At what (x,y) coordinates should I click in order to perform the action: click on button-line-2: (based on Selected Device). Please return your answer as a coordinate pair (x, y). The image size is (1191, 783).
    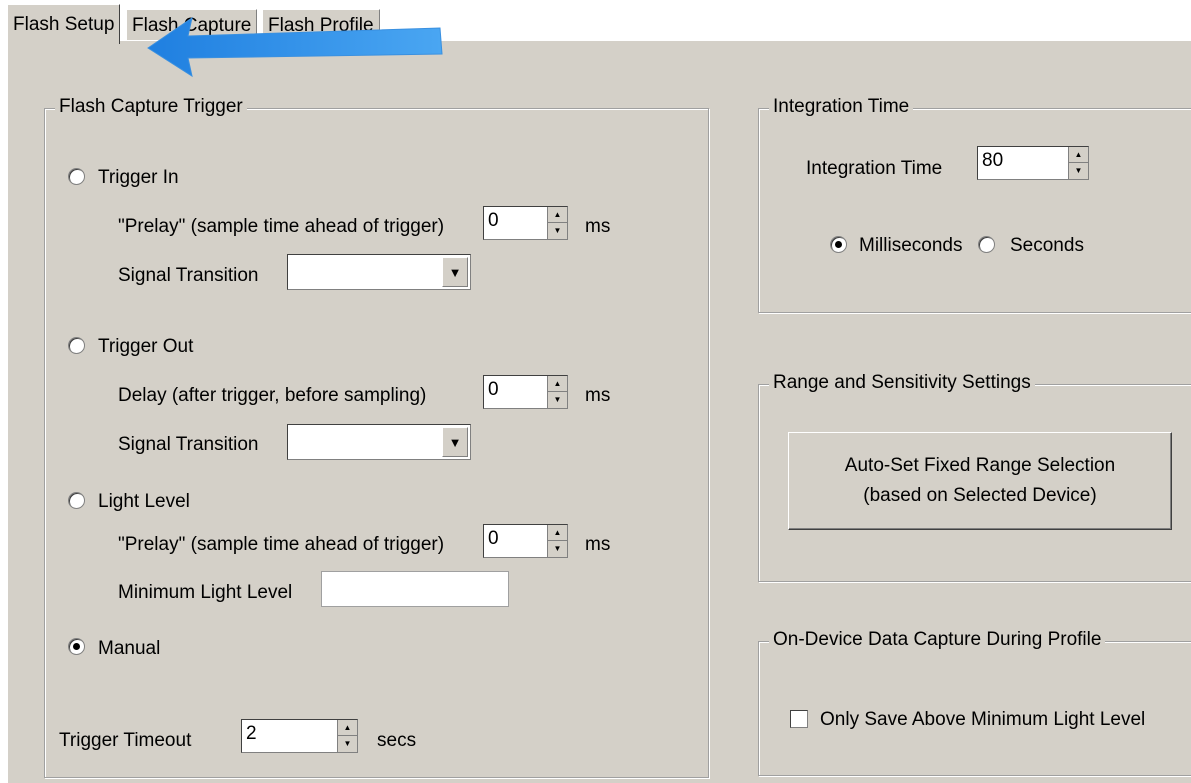
    Looking at the image, I should click on (980, 495).